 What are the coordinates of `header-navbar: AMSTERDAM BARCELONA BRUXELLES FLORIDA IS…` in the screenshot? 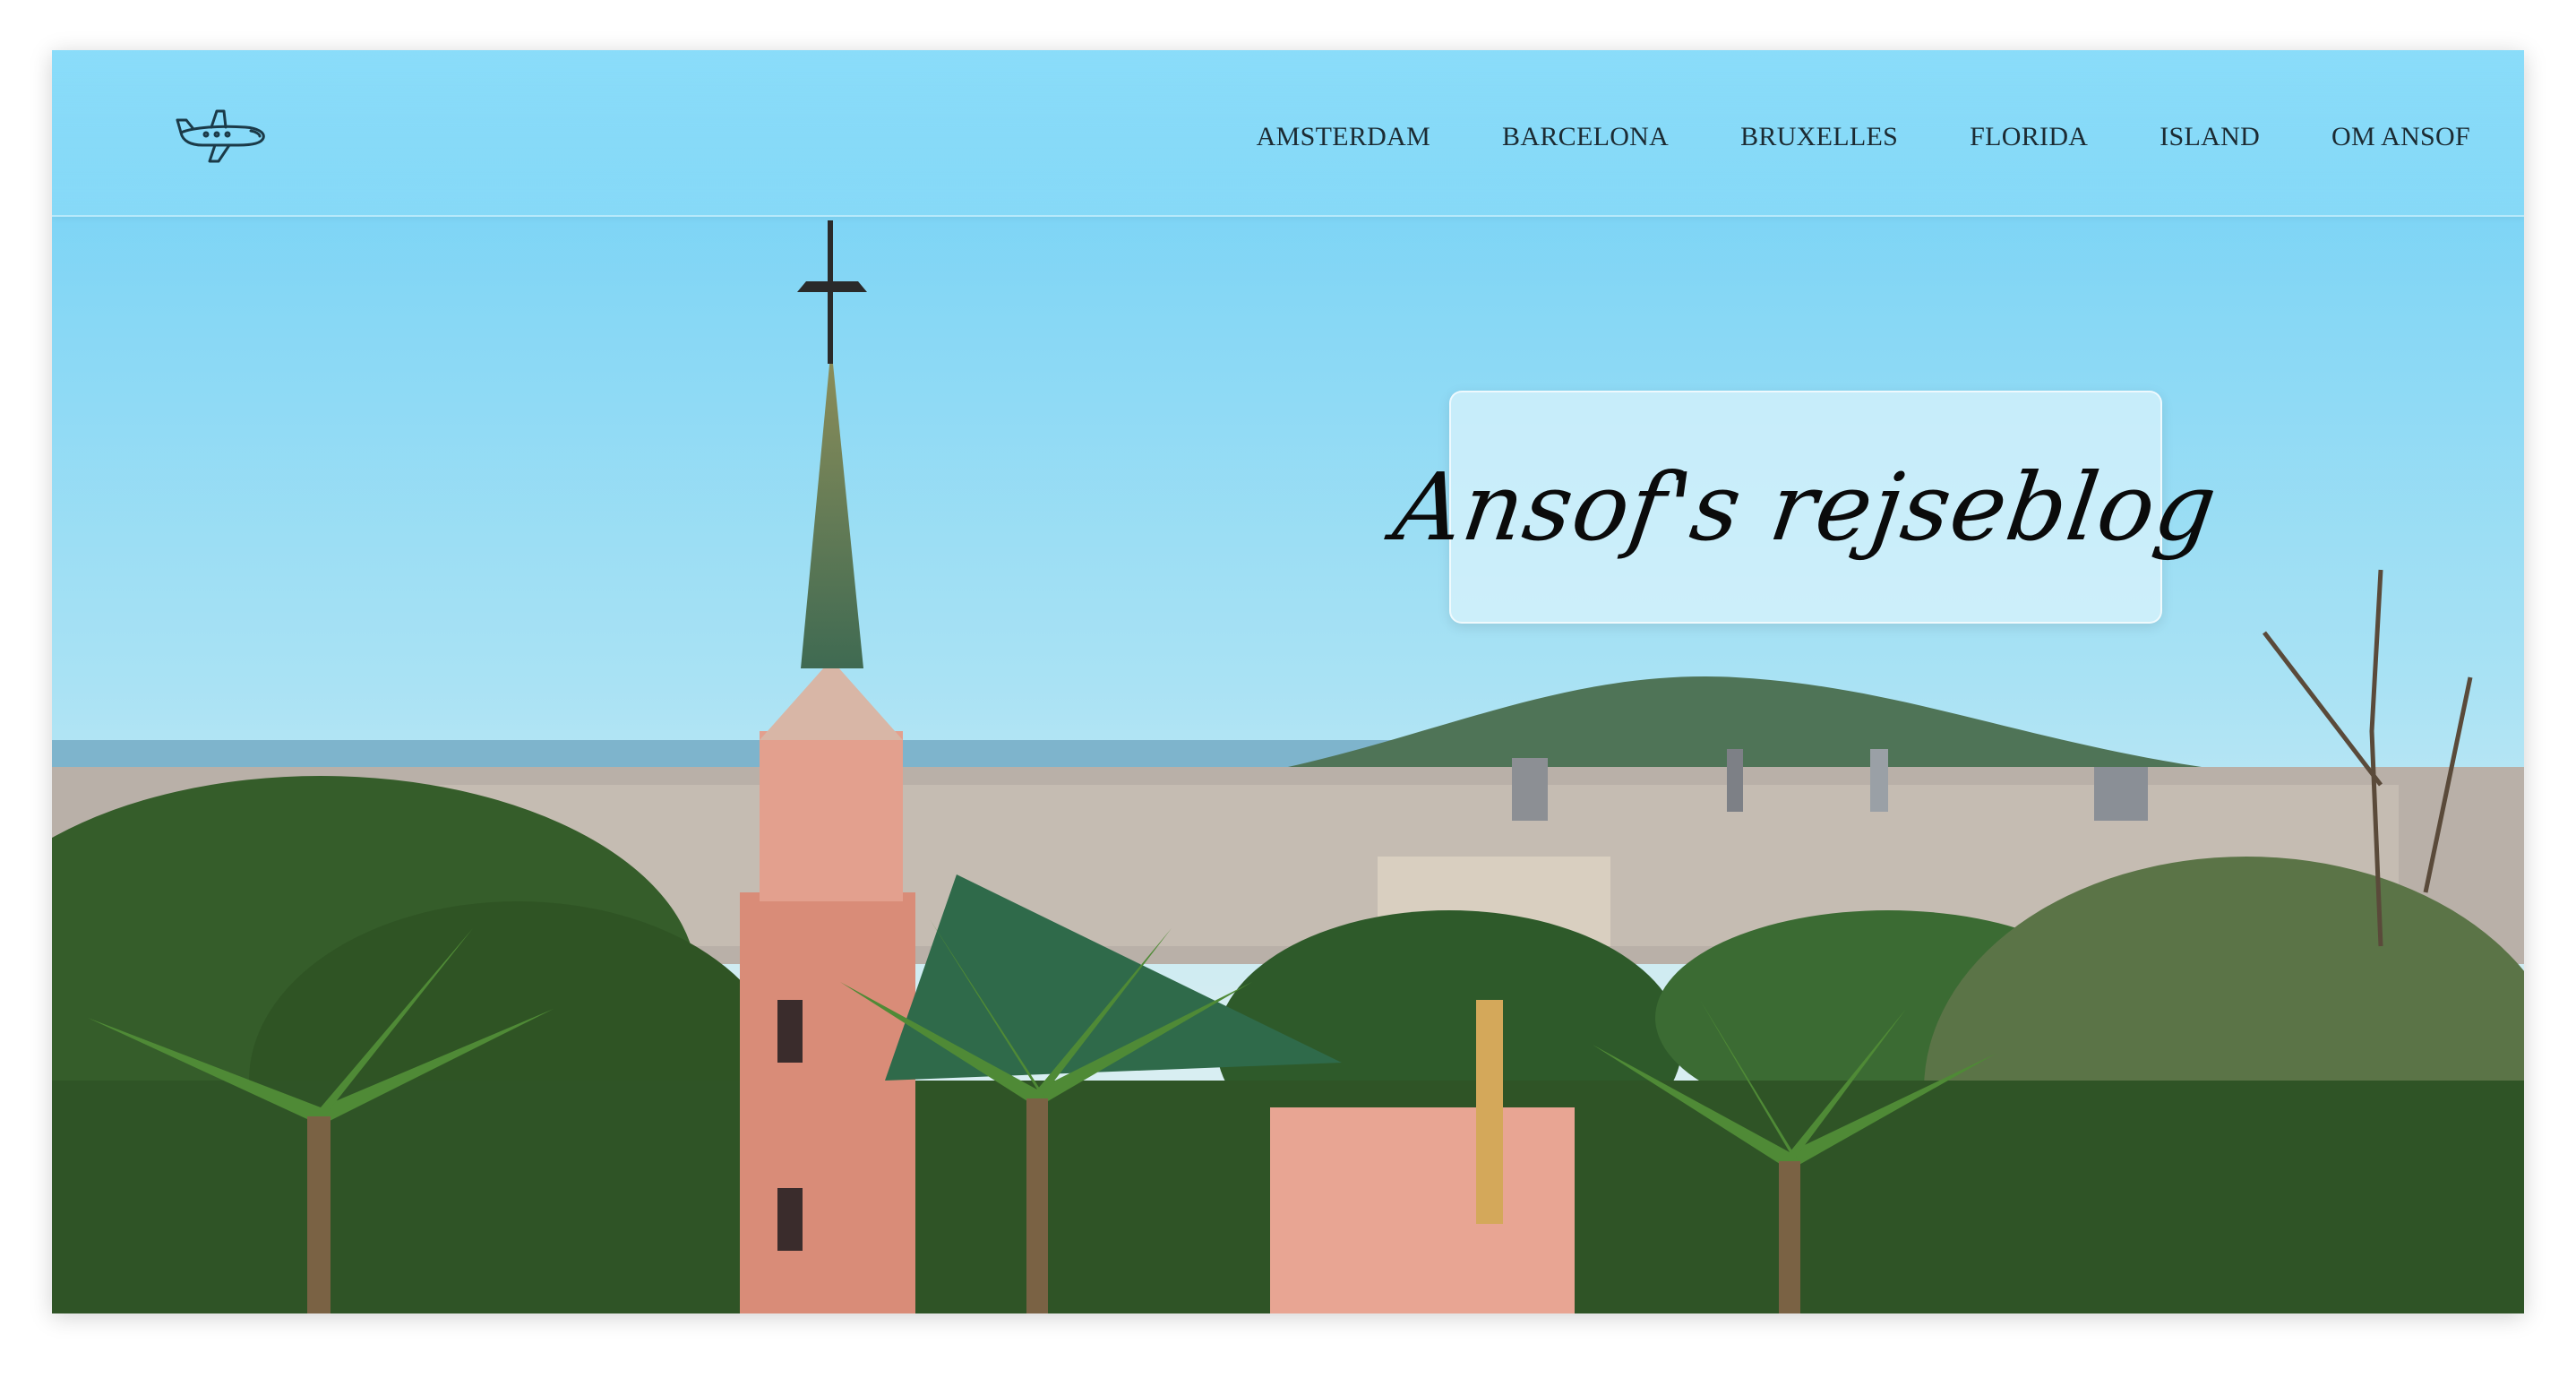 It's located at (1288, 133).